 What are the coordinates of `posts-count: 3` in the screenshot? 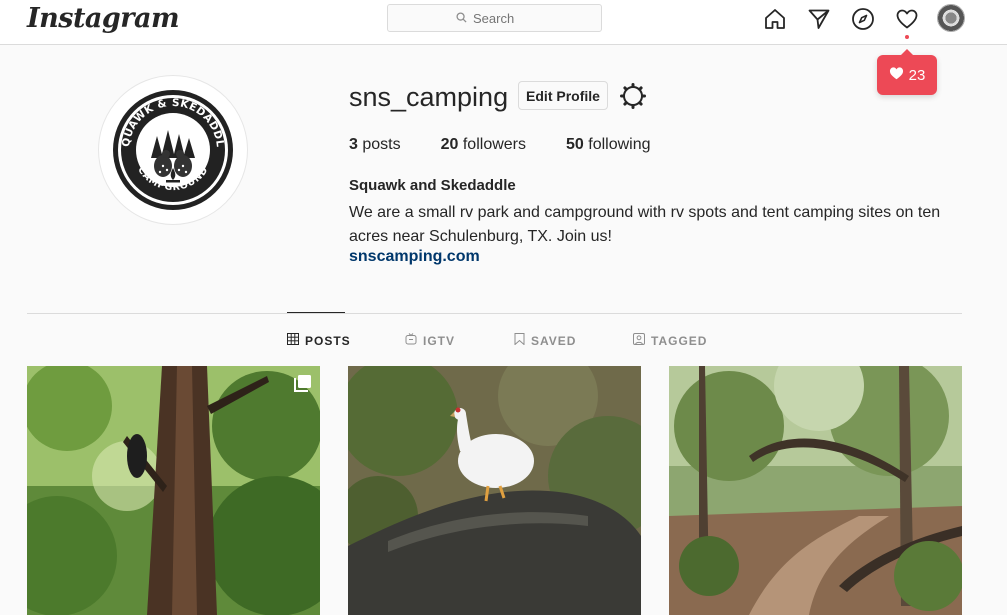 It's located at (353, 144).